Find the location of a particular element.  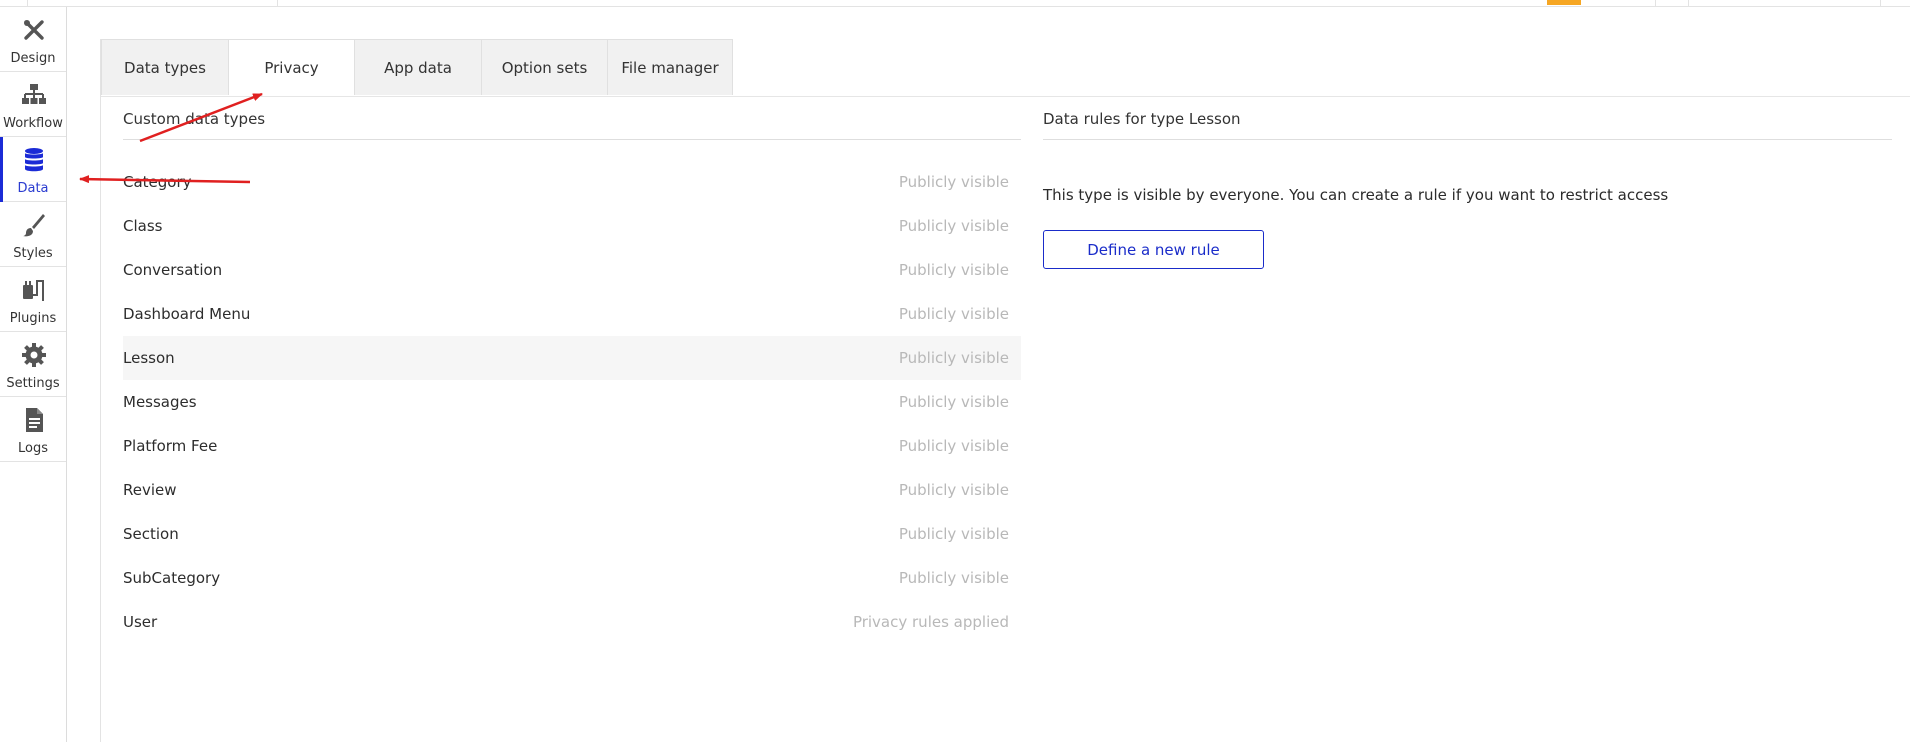

sidebar-item-settings: Settings is located at coordinates (33, 364).